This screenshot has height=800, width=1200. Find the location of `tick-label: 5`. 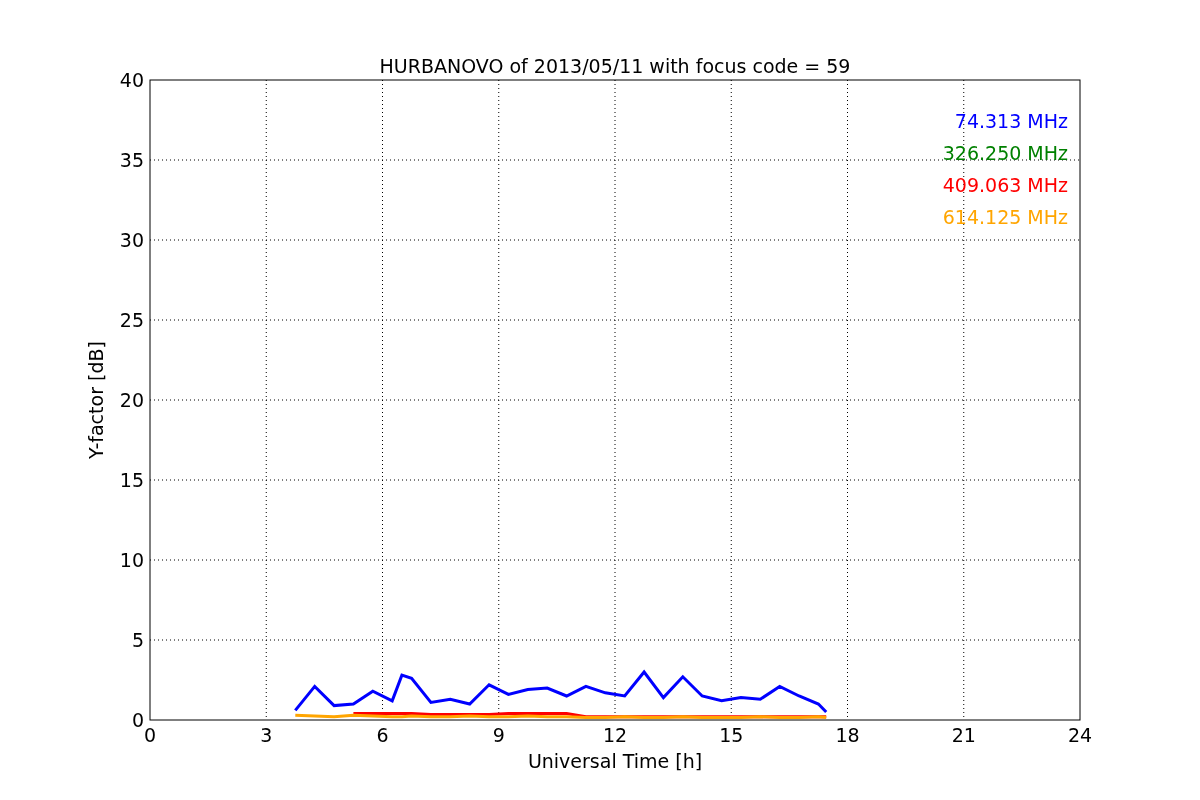

tick-label: 5 is located at coordinates (137, 640).